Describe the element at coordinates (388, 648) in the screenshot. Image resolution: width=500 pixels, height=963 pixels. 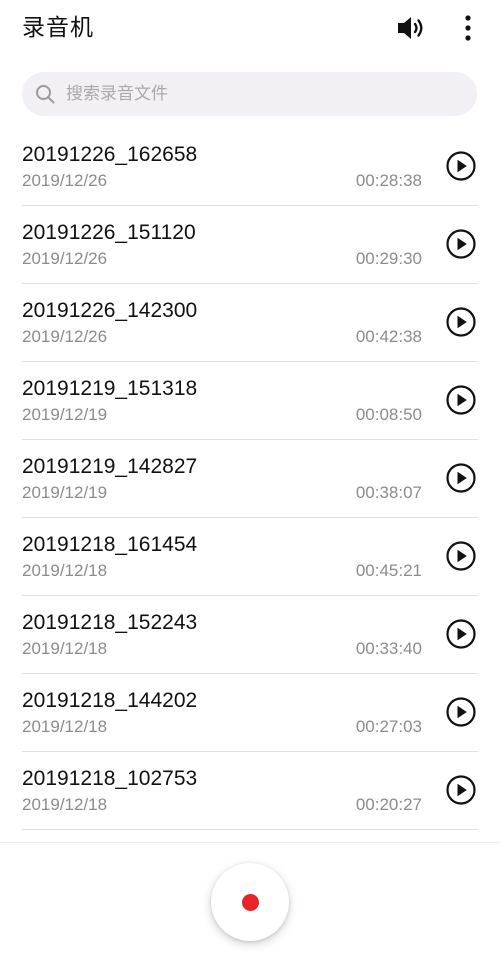
I see `recording-duration: 00:33:40` at that location.